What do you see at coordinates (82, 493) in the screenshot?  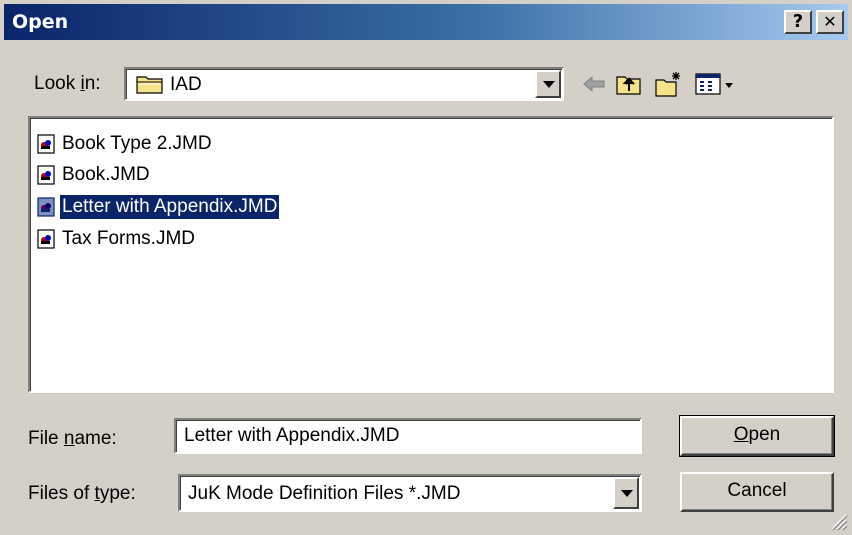 I see `file-type-label: Files of type:` at bounding box center [82, 493].